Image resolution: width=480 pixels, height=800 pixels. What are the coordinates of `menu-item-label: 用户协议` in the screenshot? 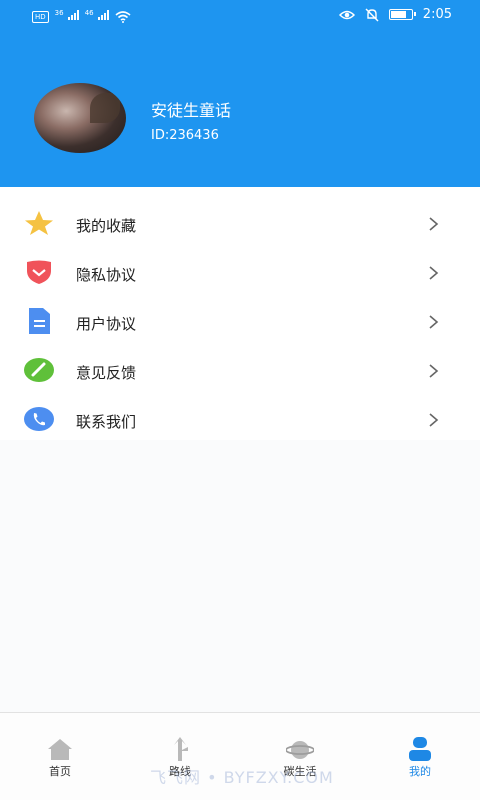 It's located at (106, 324).